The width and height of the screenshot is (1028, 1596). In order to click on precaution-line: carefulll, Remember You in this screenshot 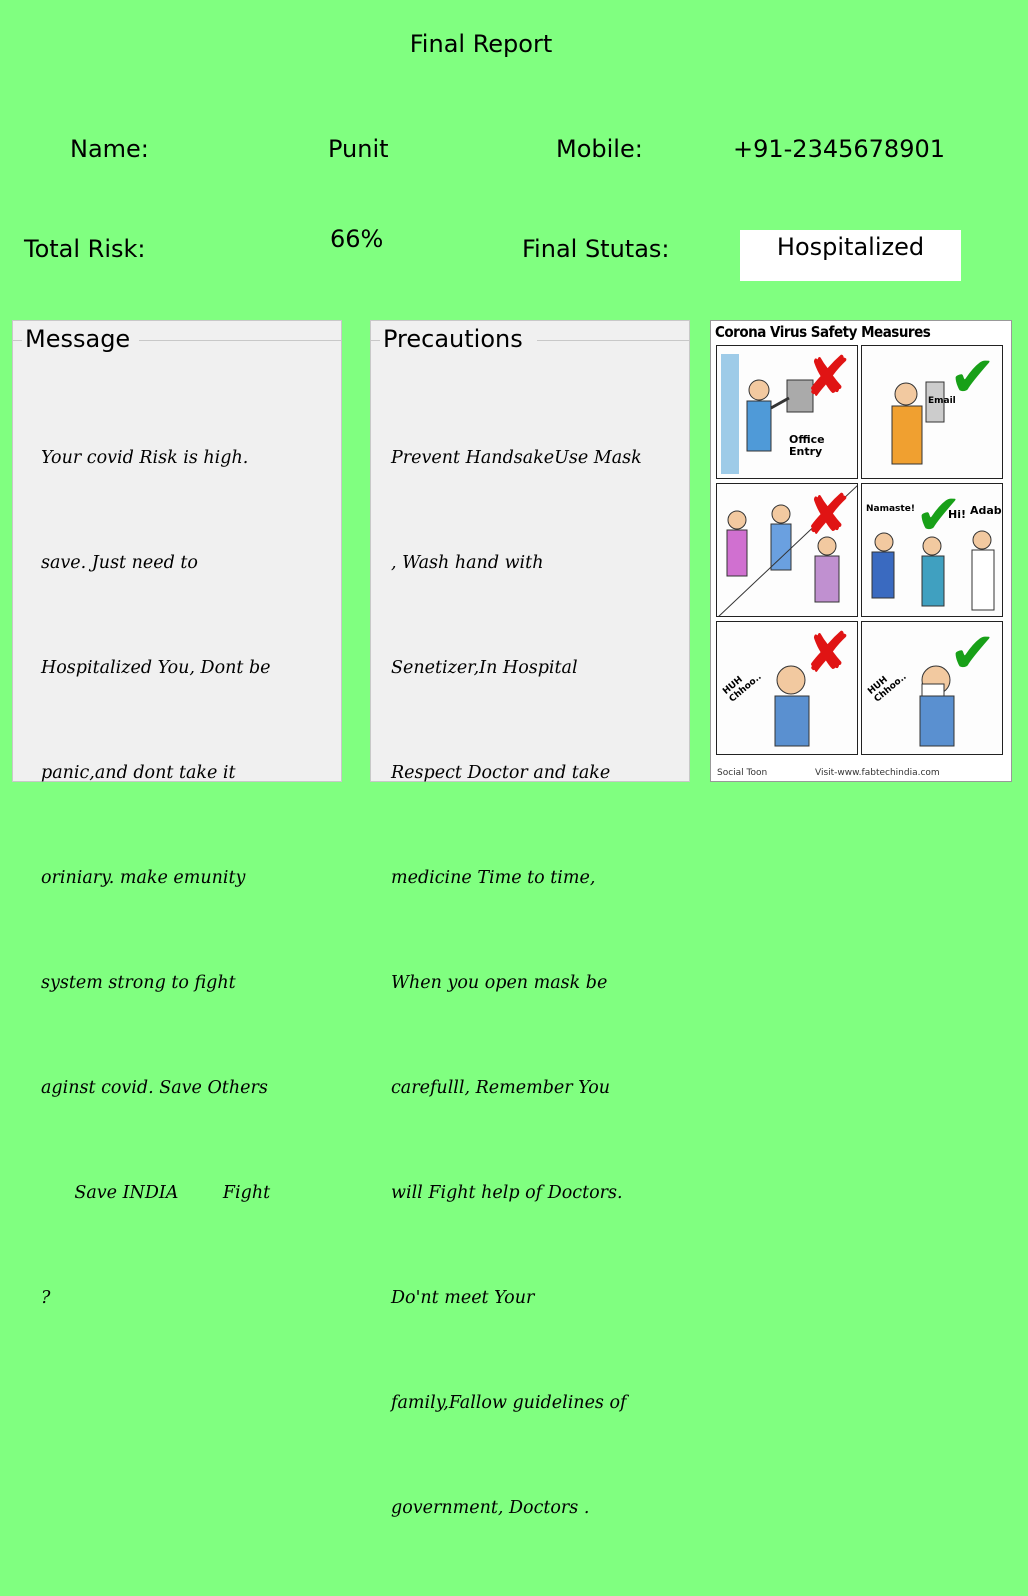, I will do `click(501, 1088)`.